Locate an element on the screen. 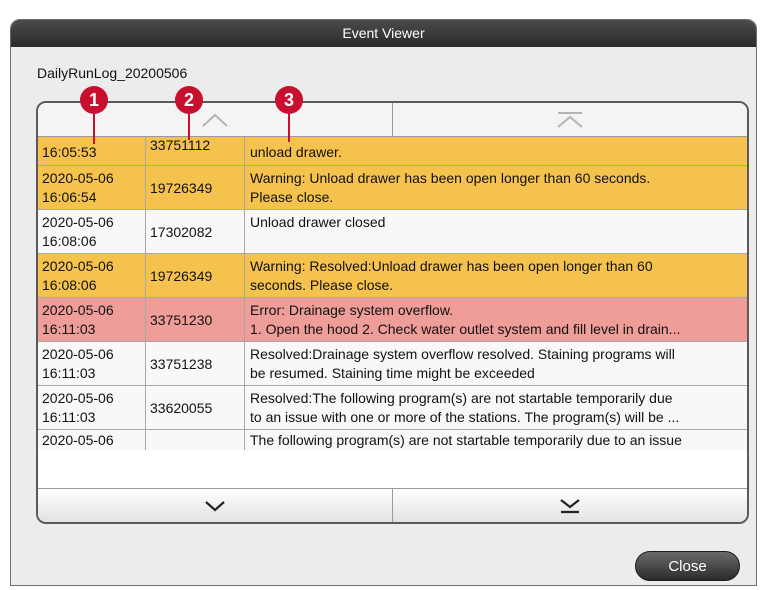 The height and width of the screenshot is (590, 766). scroll-down-button is located at coordinates (215, 505).